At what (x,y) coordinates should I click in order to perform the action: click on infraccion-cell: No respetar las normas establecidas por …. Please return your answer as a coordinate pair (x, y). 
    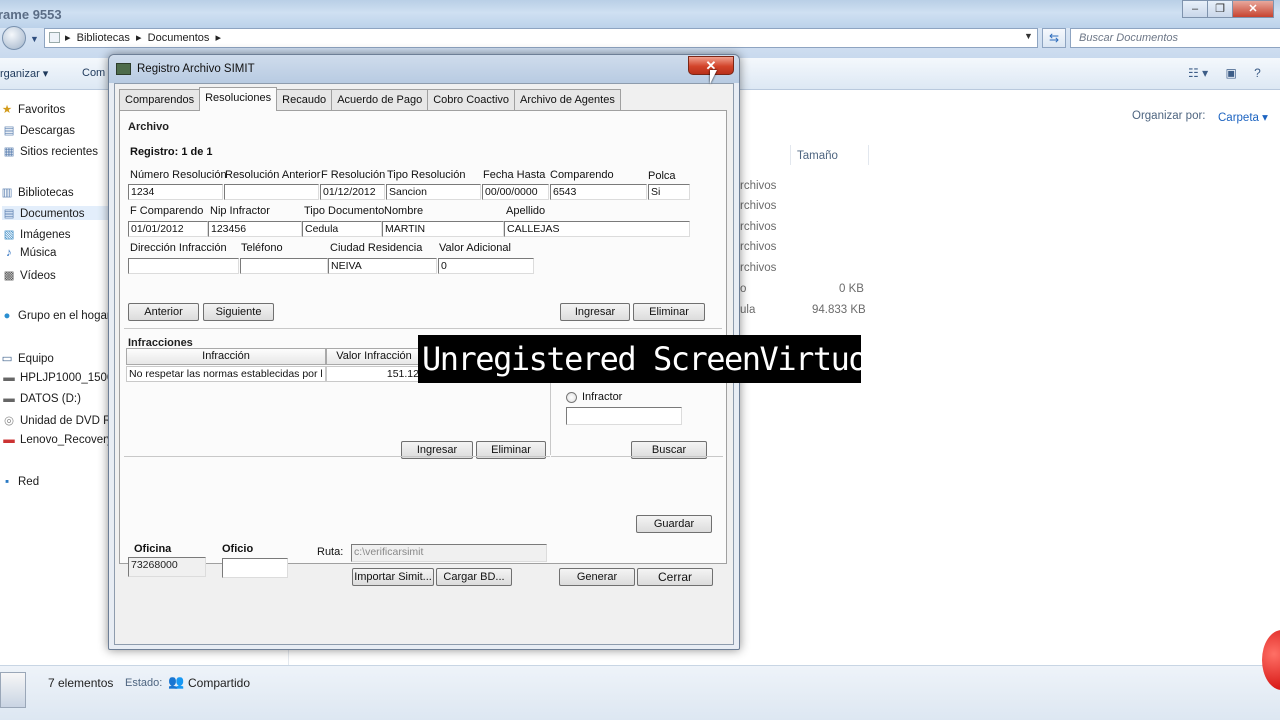
    Looking at the image, I should click on (226, 374).